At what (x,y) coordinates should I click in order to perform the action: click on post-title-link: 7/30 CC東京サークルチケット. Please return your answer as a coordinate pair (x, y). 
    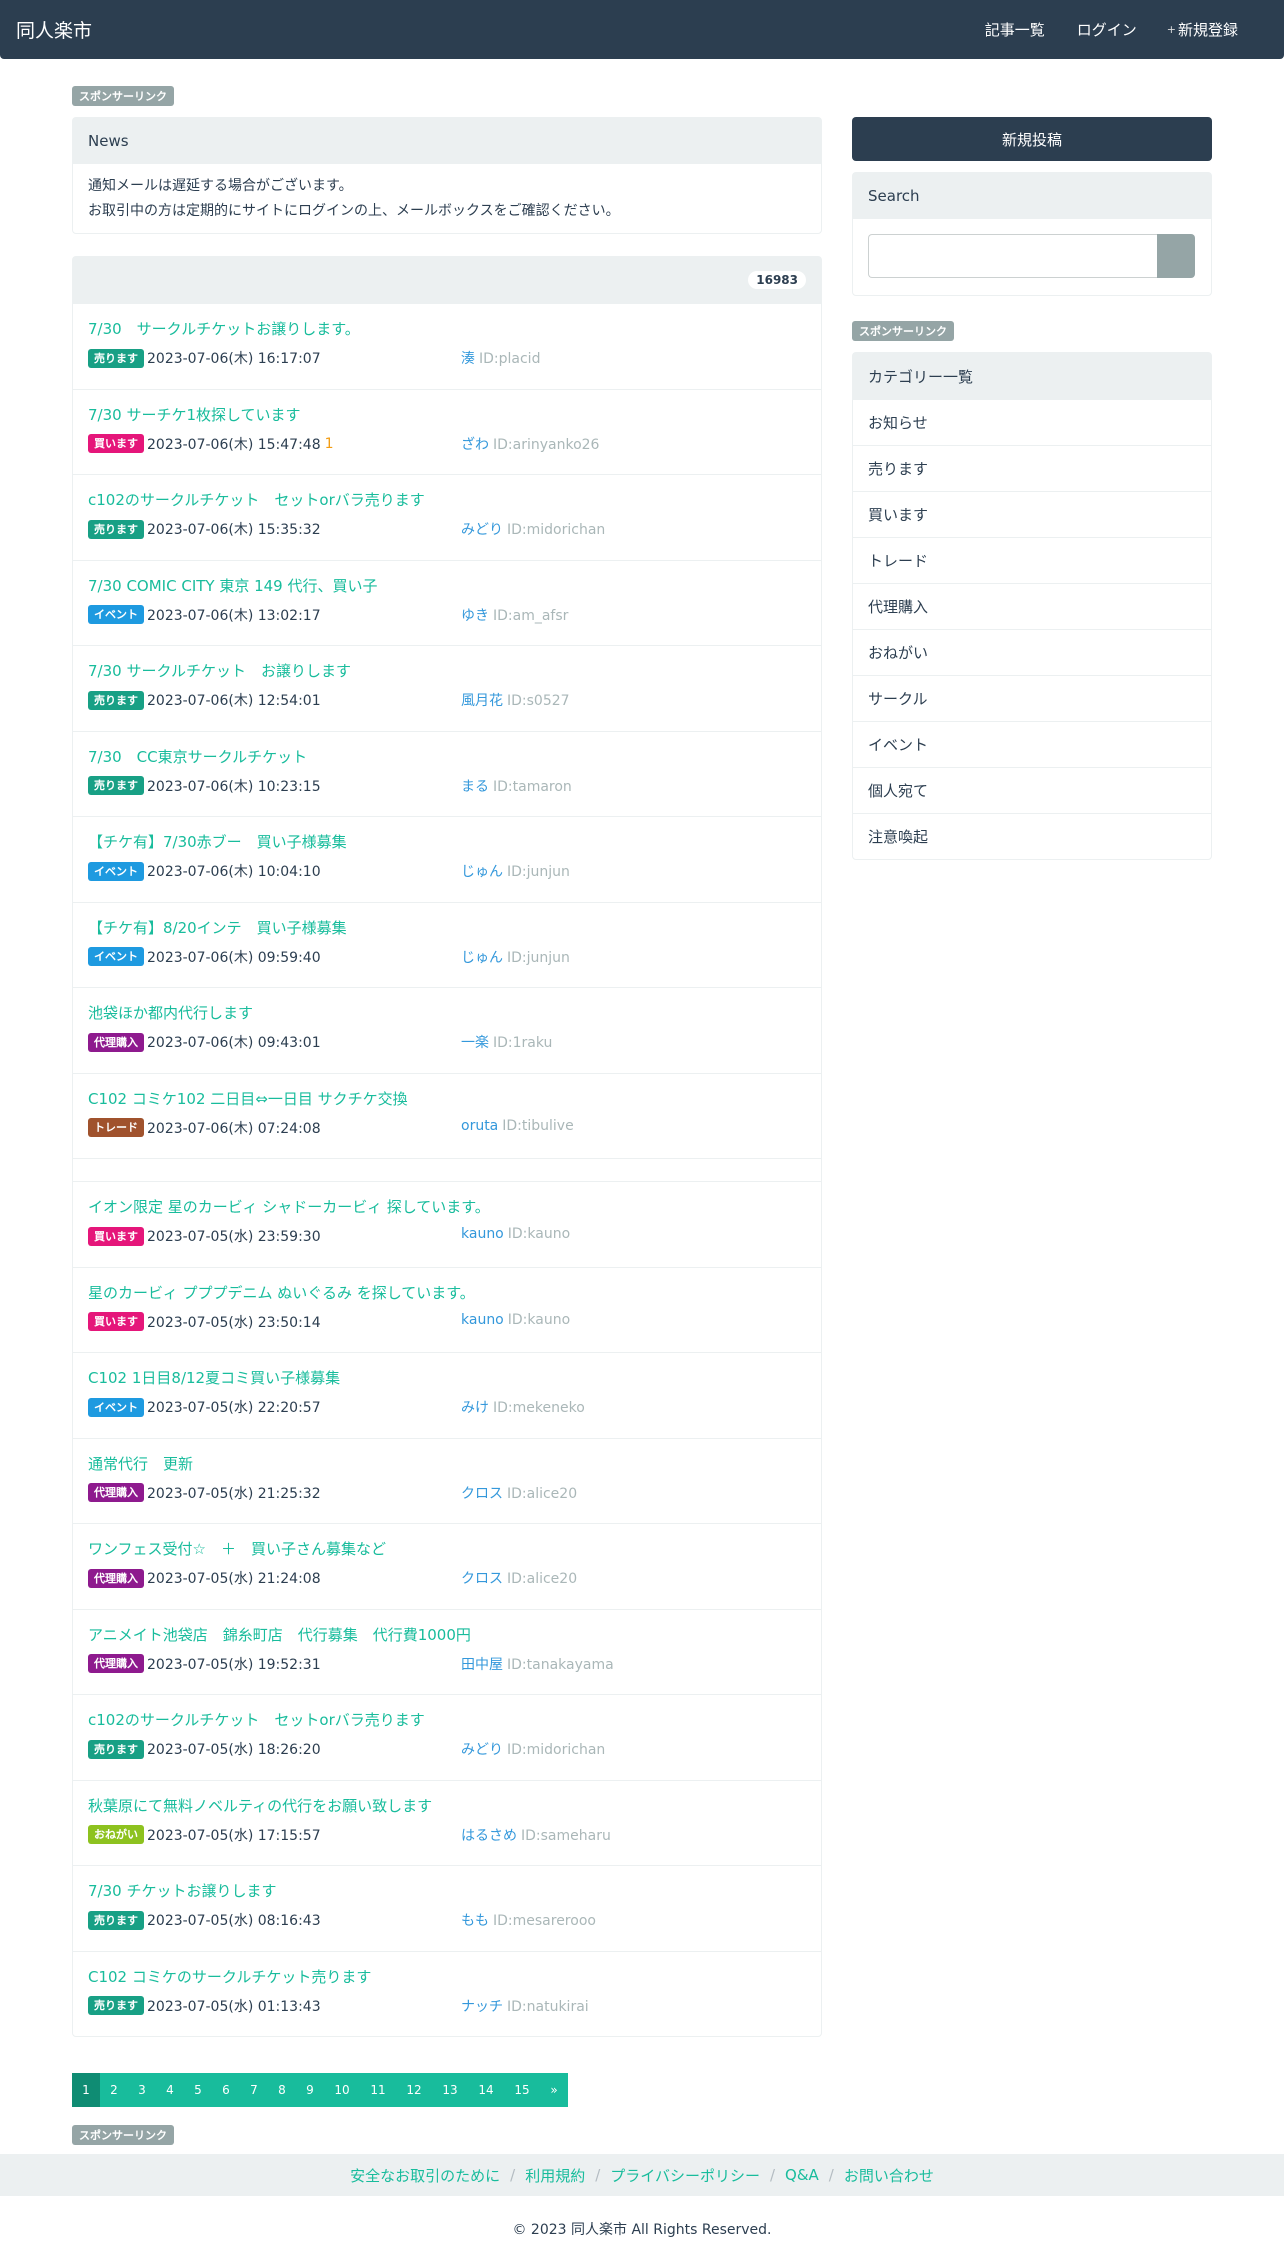
    Looking at the image, I should click on (197, 756).